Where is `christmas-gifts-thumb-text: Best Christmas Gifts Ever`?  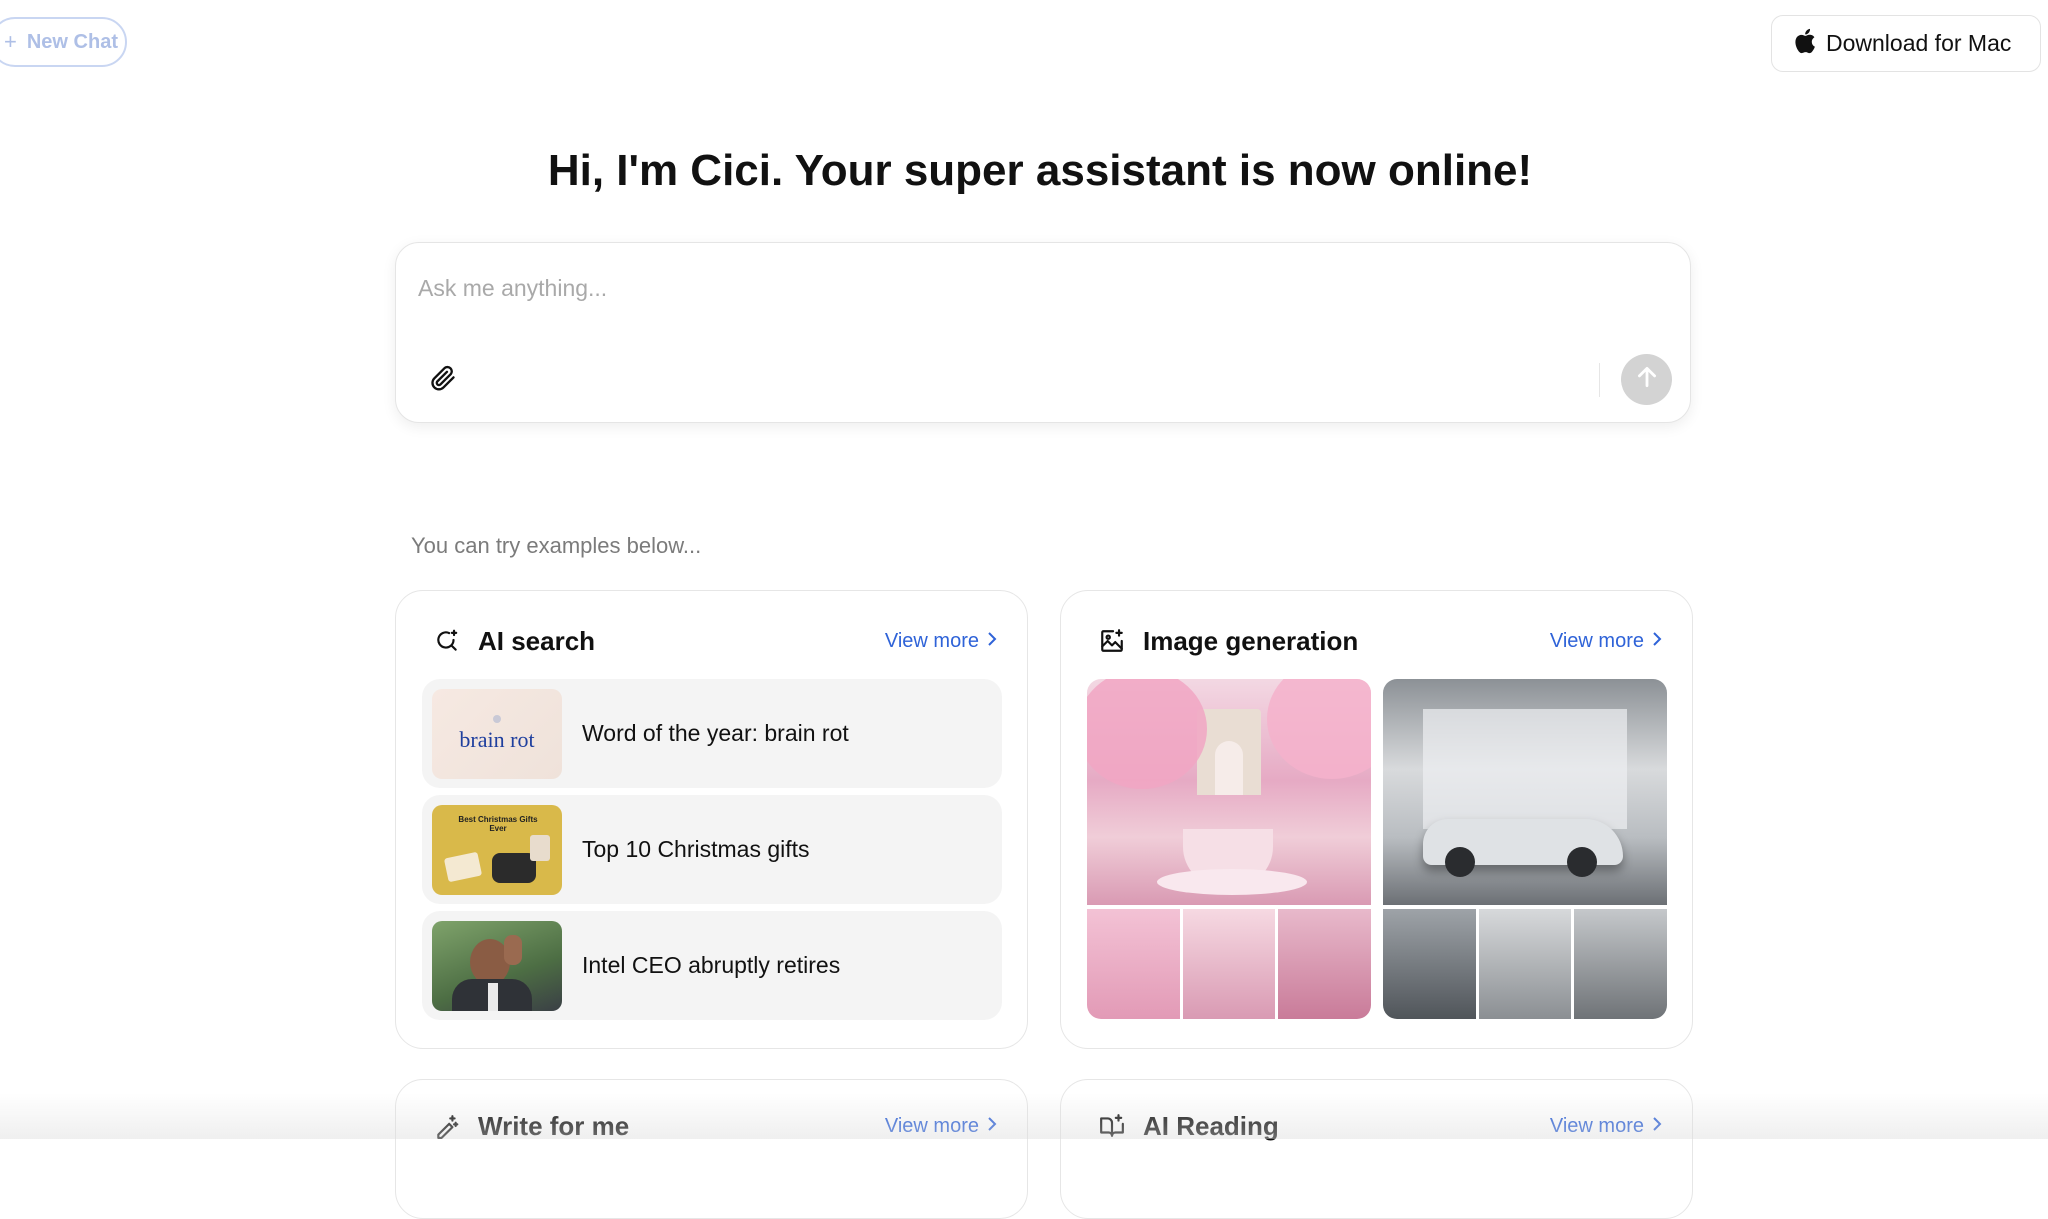 christmas-gifts-thumb-text: Best Christmas Gifts Ever is located at coordinates (498, 823).